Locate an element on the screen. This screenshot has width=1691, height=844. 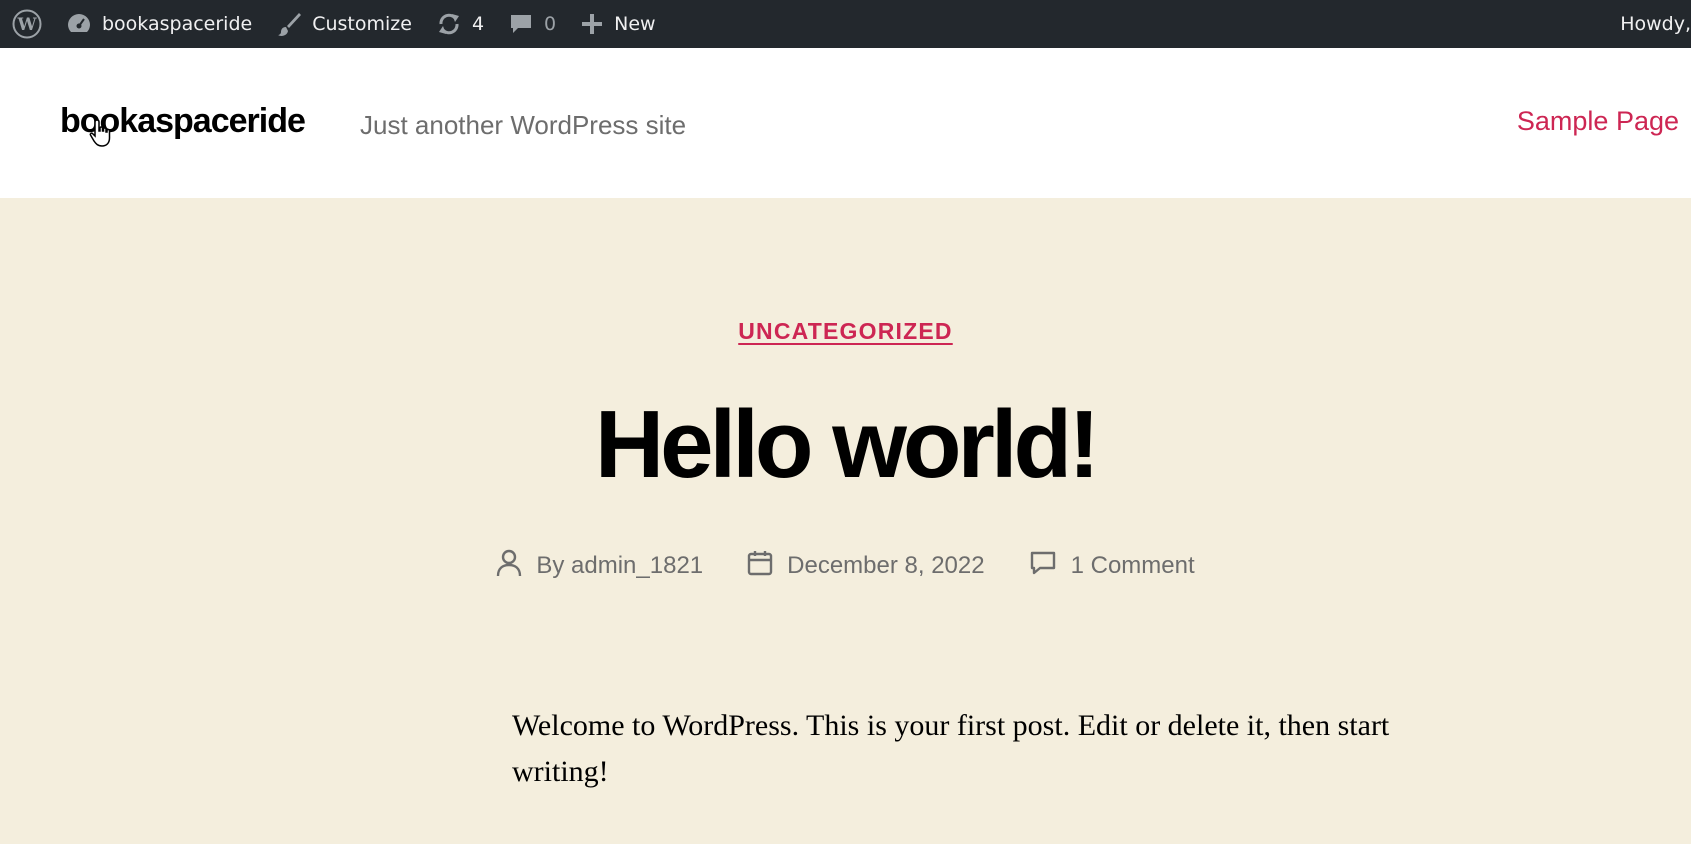
new-content-button: New is located at coordinates (617, 24).